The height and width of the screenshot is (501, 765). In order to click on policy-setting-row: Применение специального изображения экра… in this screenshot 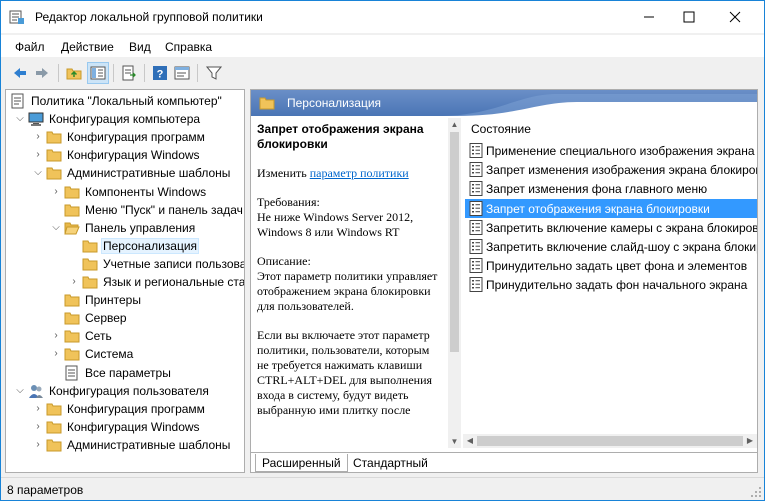, I will do `click(611, 150)`.